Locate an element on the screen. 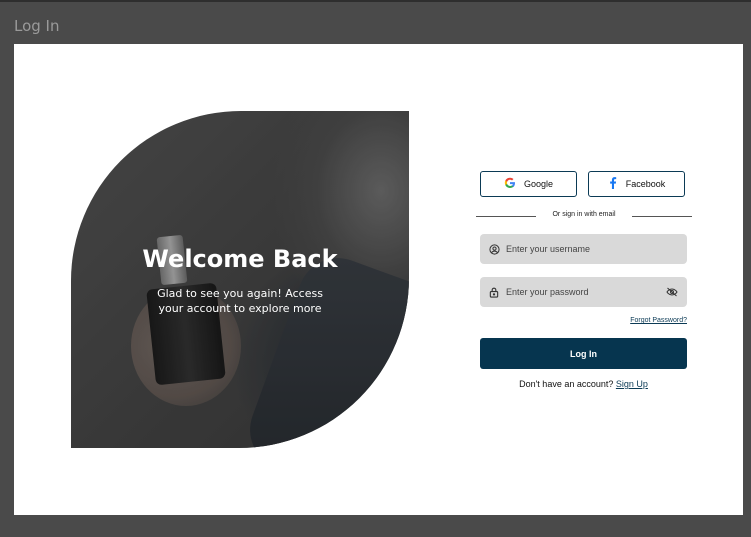 This screenshot has width=751, height=537. facebook-signin-button: Facebook is located at coordinates (636, 184).